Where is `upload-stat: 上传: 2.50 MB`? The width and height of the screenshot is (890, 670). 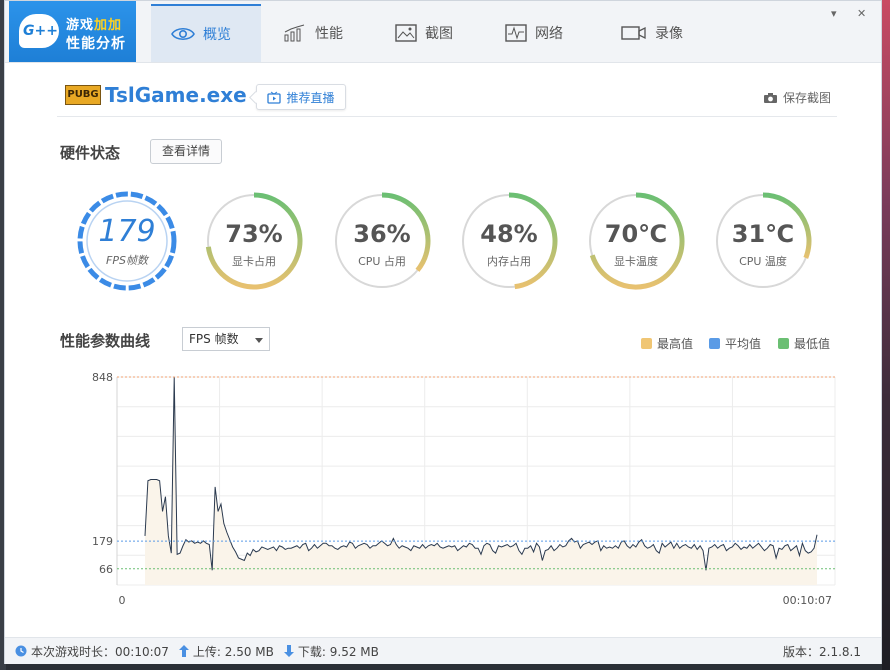
upload-stat: 上传: 2.50 MB is located at coordinates (226, 651).